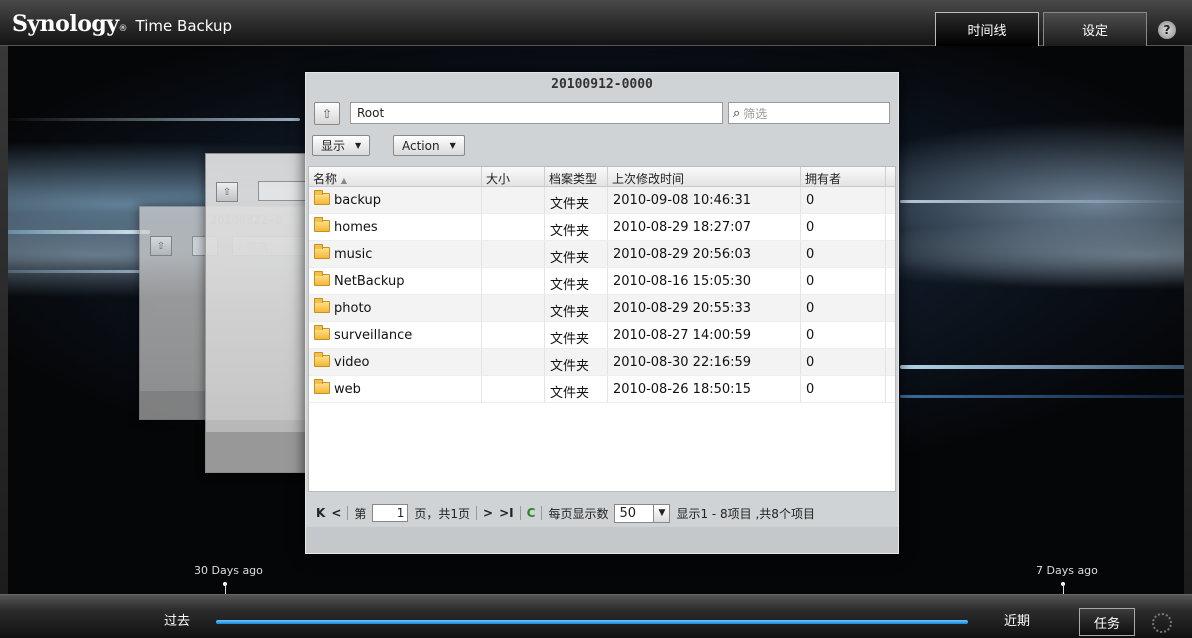  What do you see at coordinates (578, 513) in the screenshot?
I see `per-page-label: 每页显示数` at bounding box center [578, 513].